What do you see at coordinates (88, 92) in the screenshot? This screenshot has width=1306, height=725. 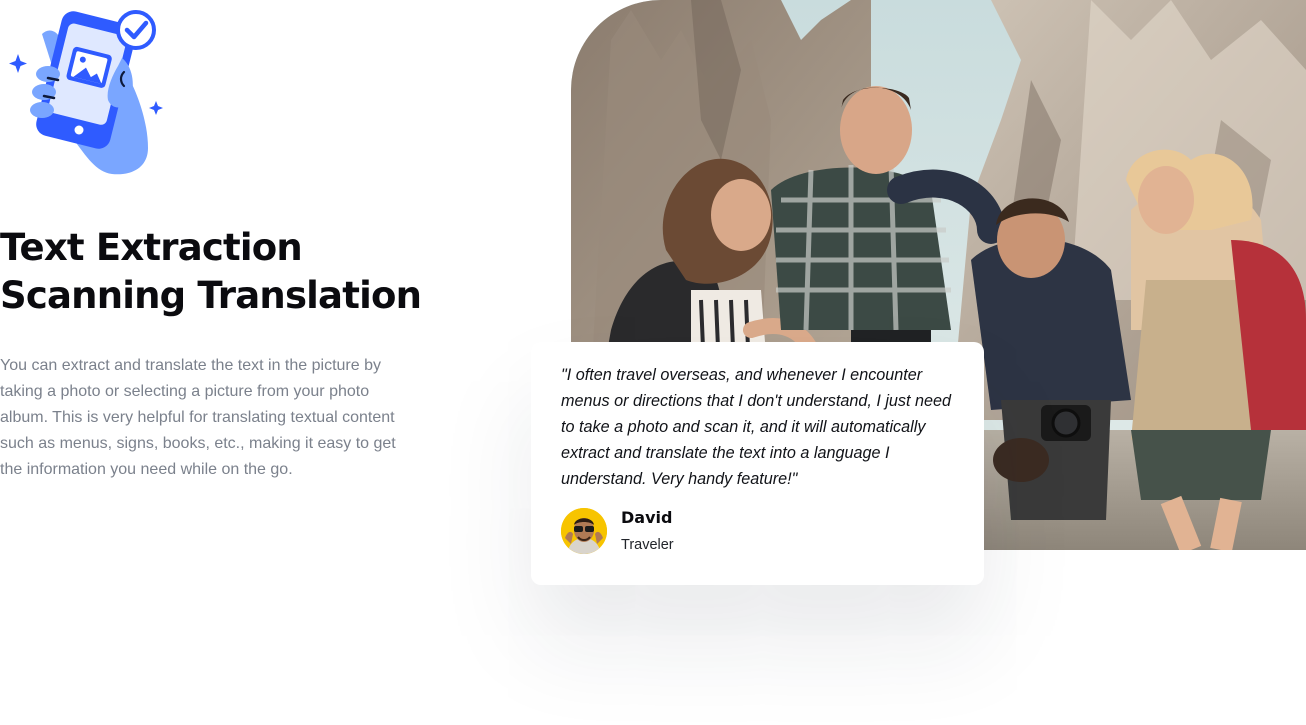 I see `phone-scan-check-icon` at bounding box center [88, 92].